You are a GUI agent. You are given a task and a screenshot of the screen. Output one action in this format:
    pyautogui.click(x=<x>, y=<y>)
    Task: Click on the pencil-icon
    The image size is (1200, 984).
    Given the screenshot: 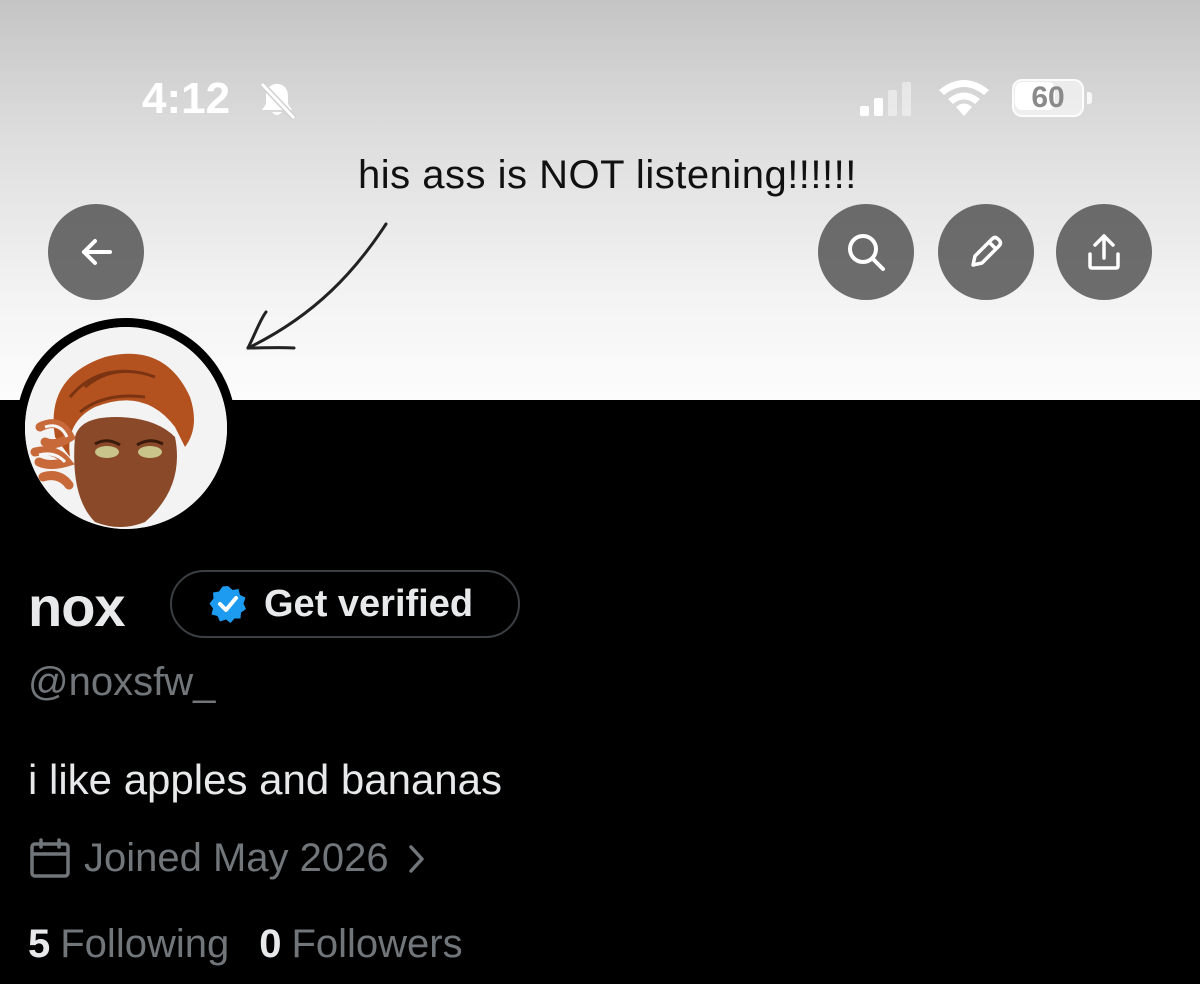 What is the action you would take?
    pyautogui.click(x=987, y=251)
    